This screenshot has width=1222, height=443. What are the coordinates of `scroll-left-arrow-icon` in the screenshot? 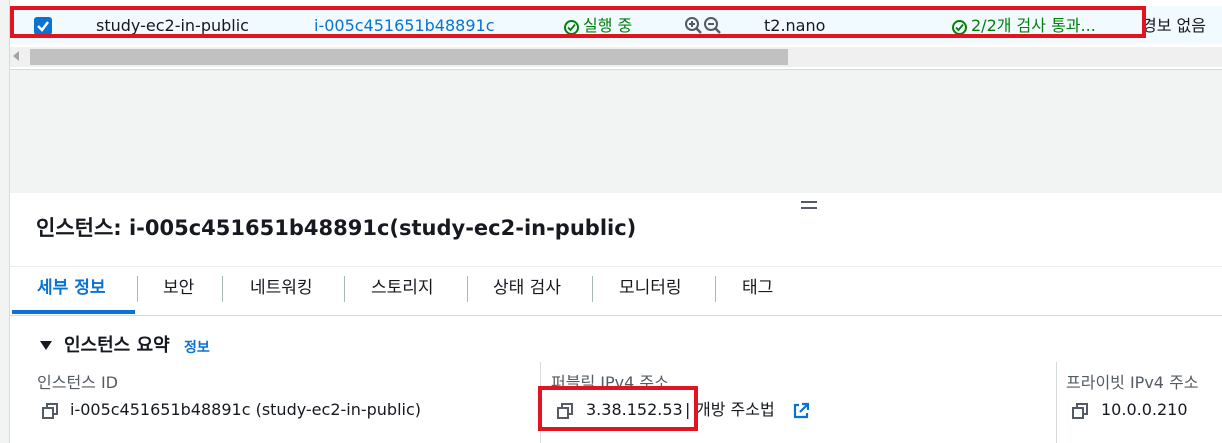 It's located at (16, 56).